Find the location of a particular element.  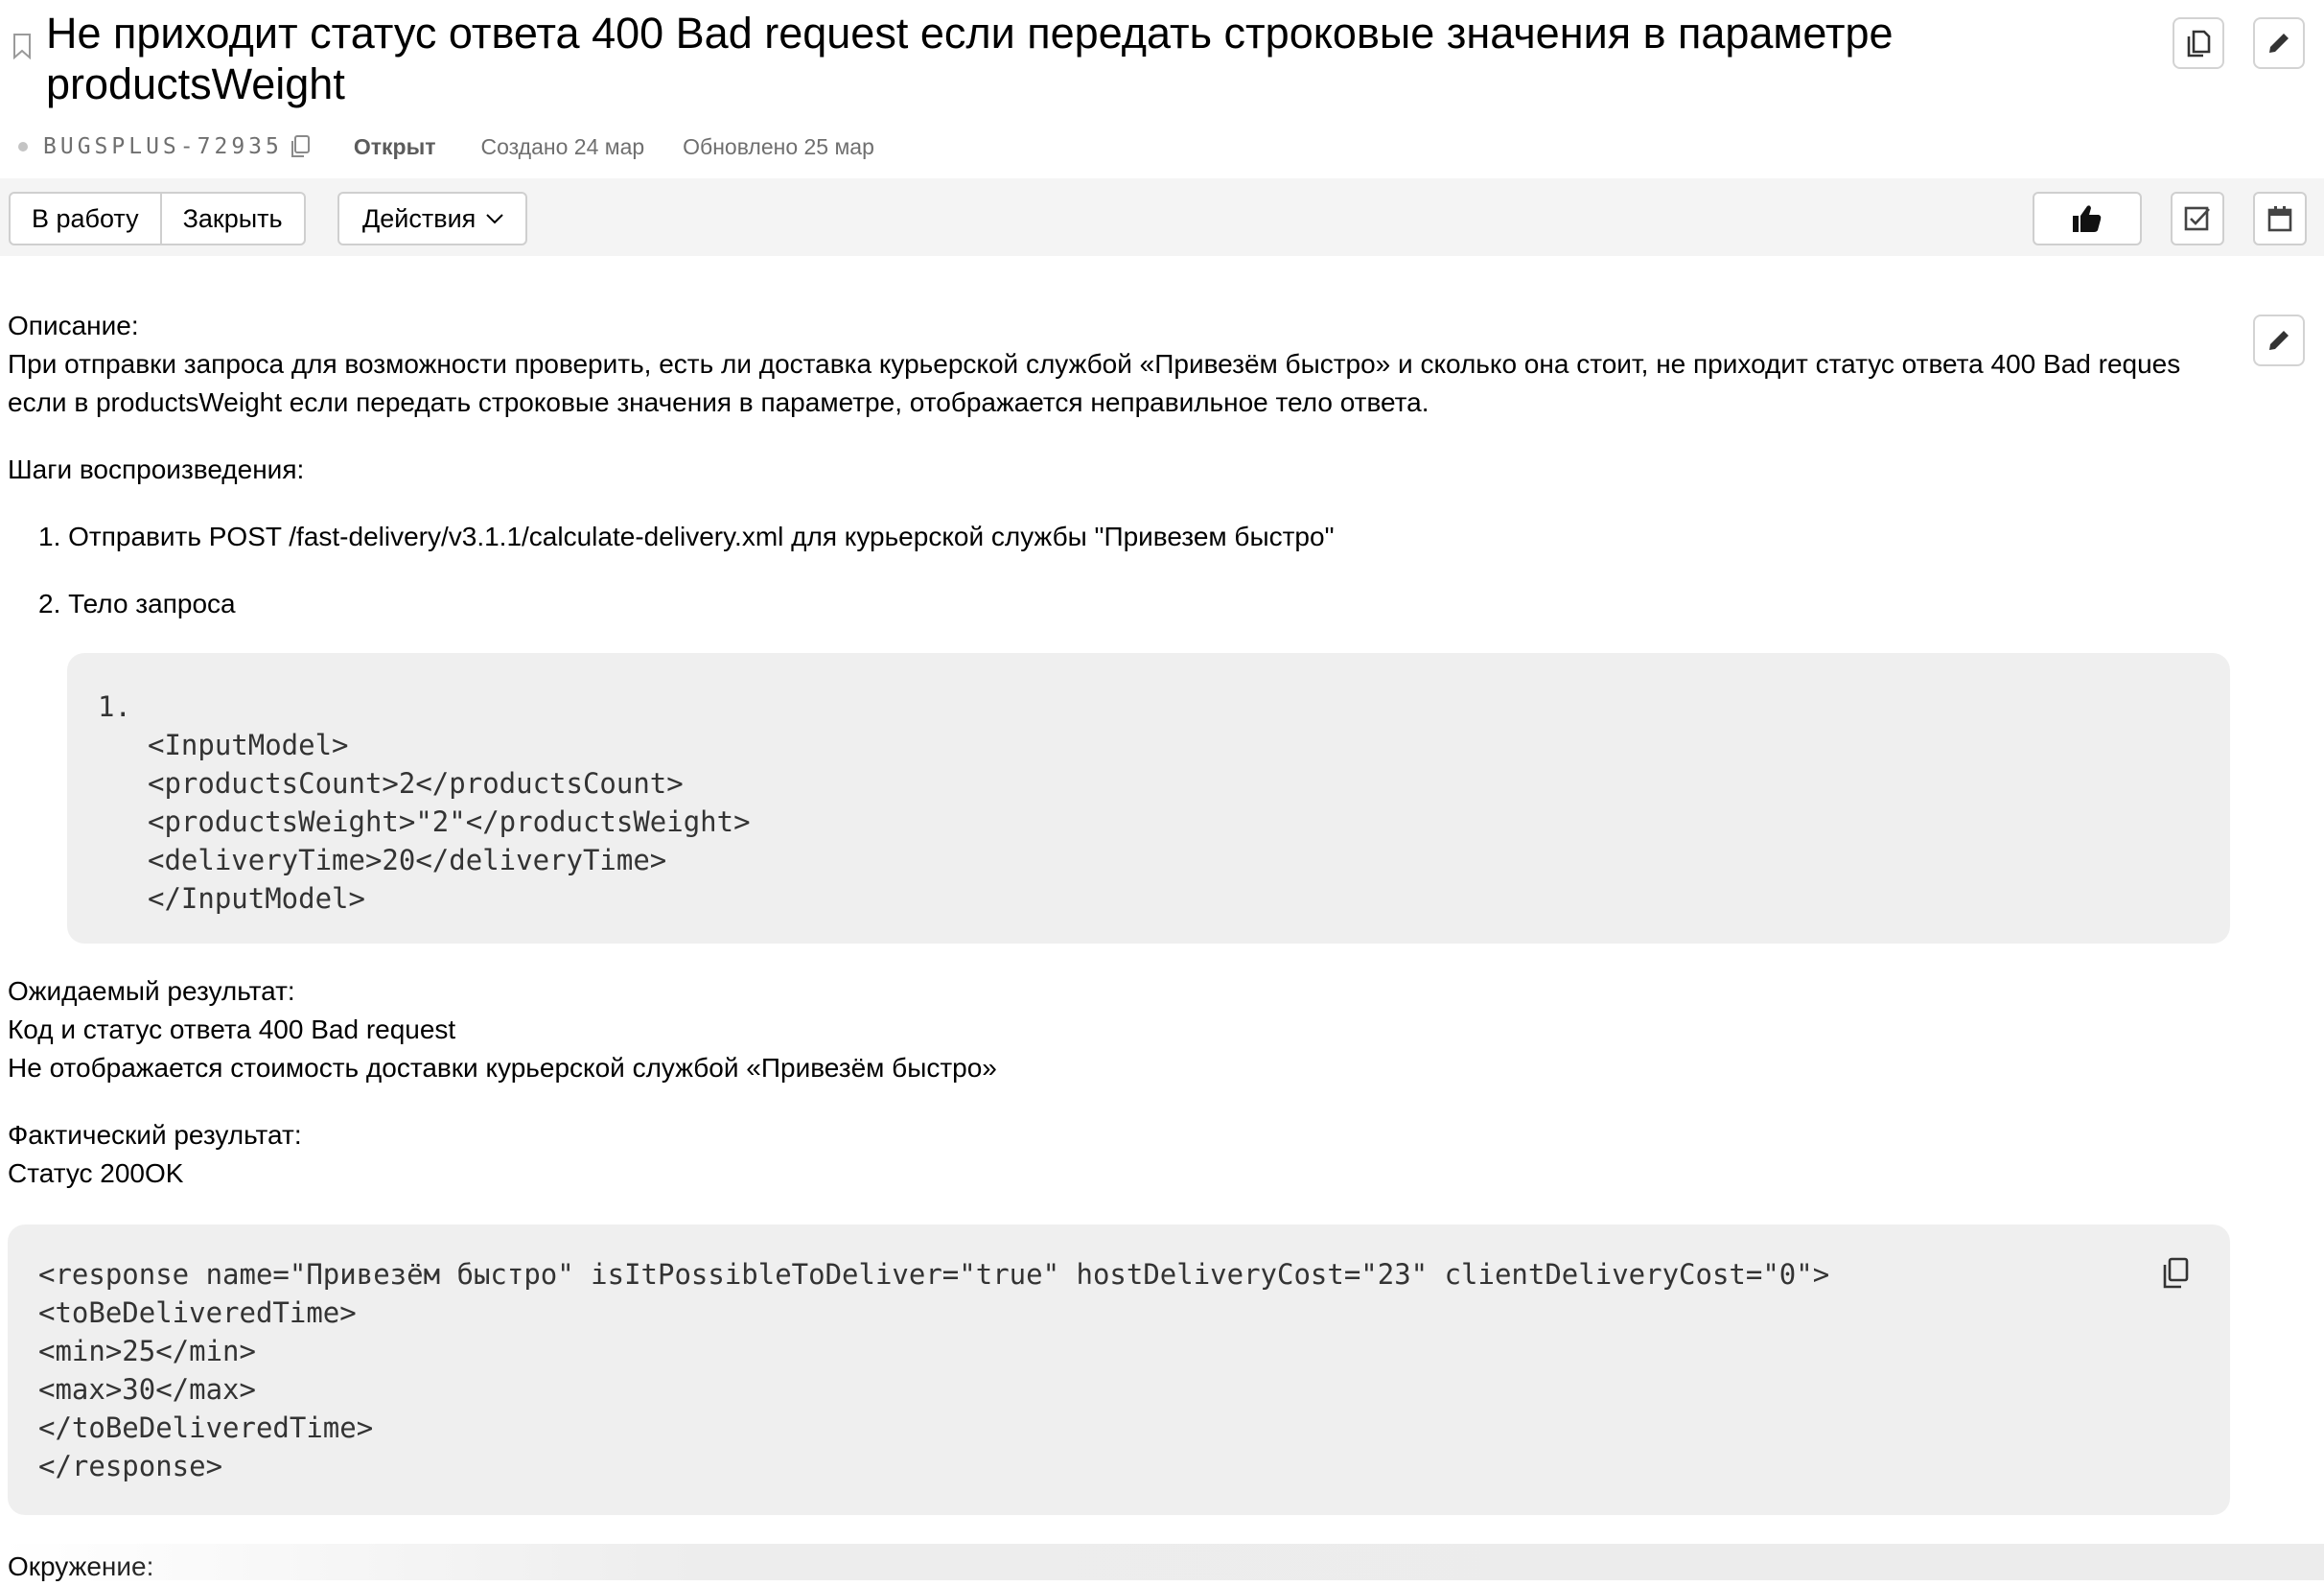

actions-dropdown: Действия is located at coordinates (432, 219).